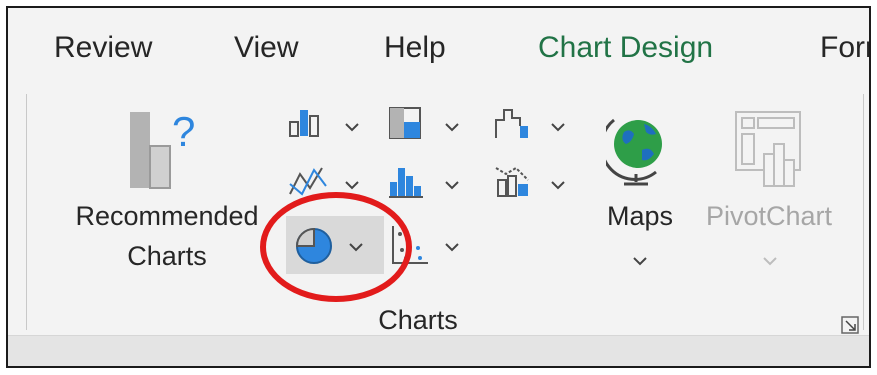 The width and height of the screenshot is (877, 375). I want to click on tab-review: Review, so click(103, 48).